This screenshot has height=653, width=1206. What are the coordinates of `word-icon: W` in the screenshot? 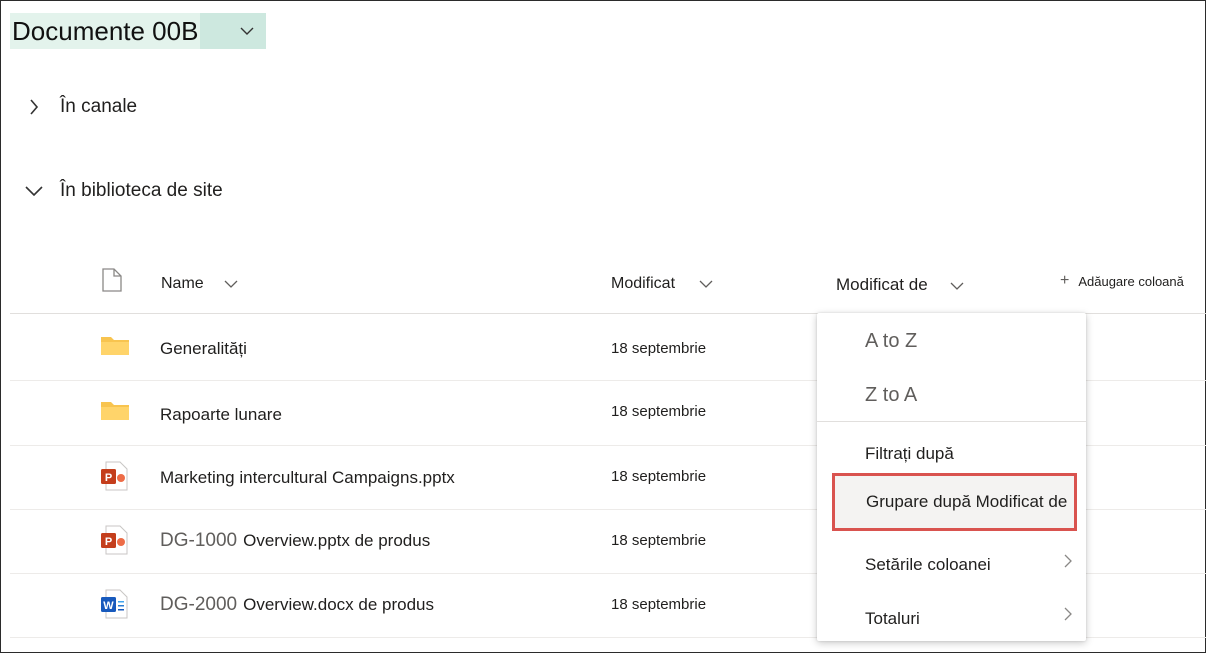 It's located at (114, 606).